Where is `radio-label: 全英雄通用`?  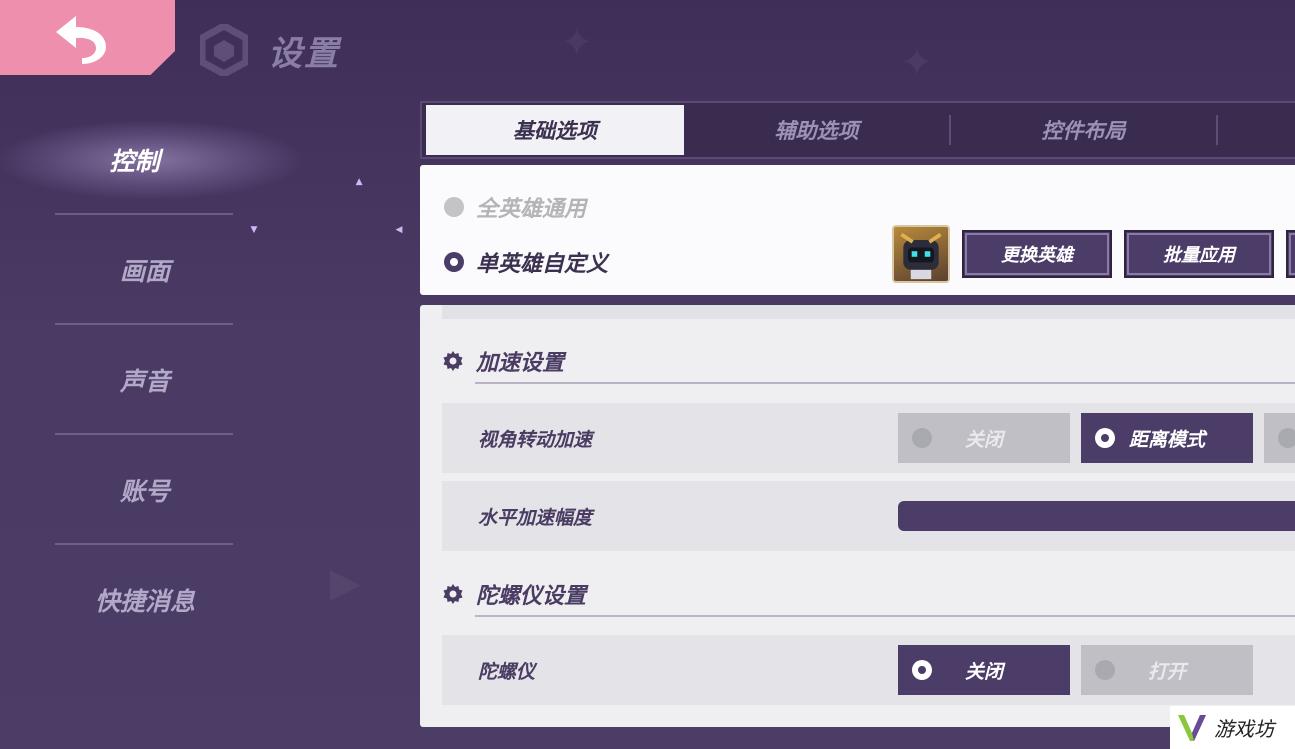
radio-label: 全英雄通用 is located at coordinates (531, 209).